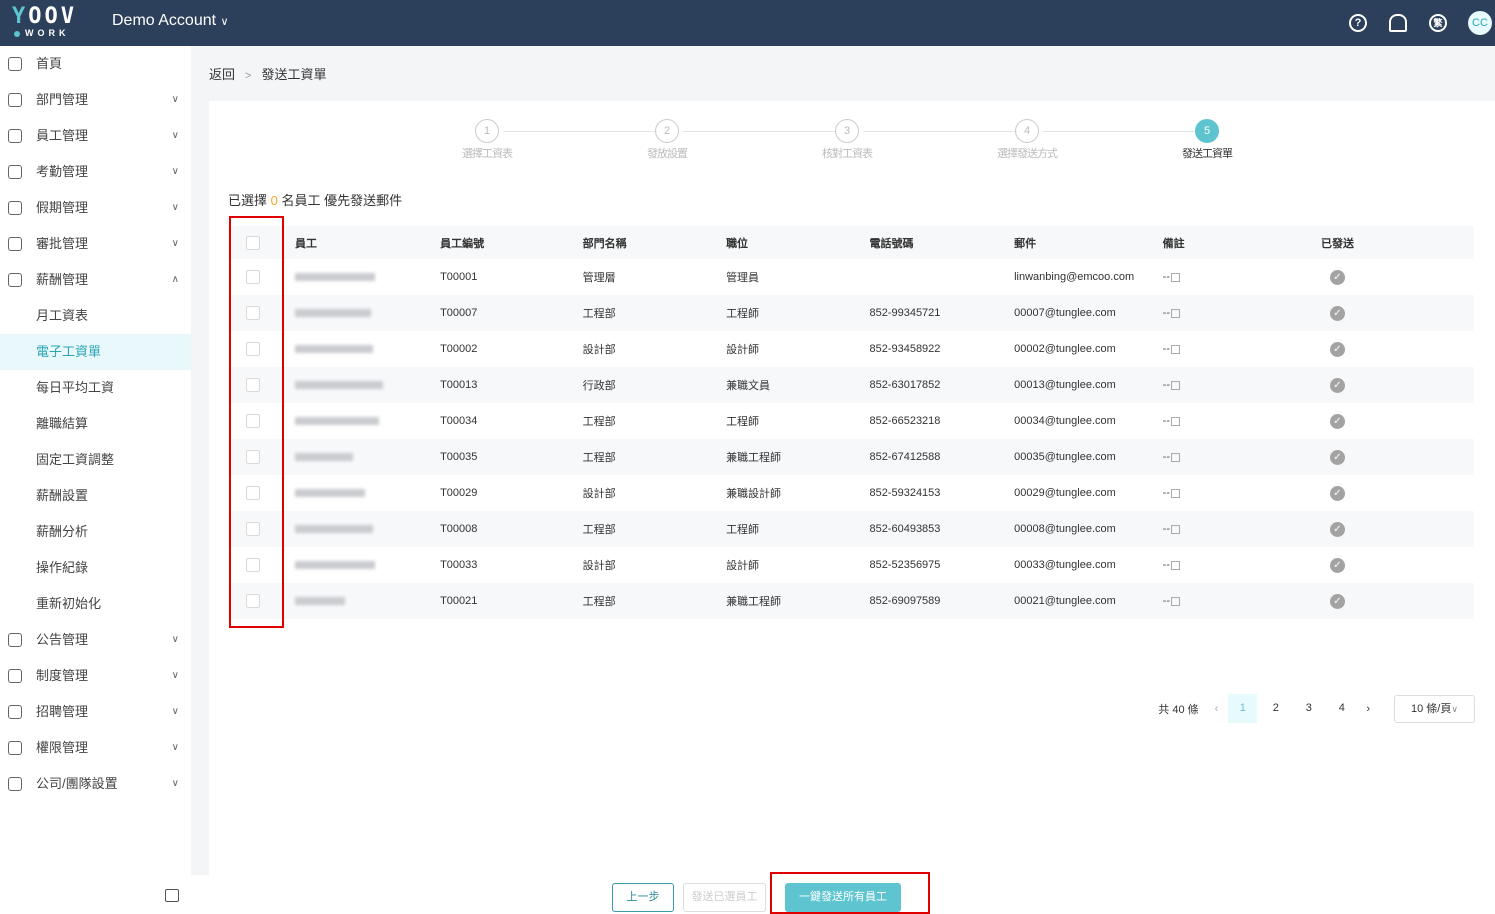 The image size is (1495, 914). What do you see at coordinates (847, 131) in the screenshot?
I see `step-number: 3` at bounding box center [847, 131].